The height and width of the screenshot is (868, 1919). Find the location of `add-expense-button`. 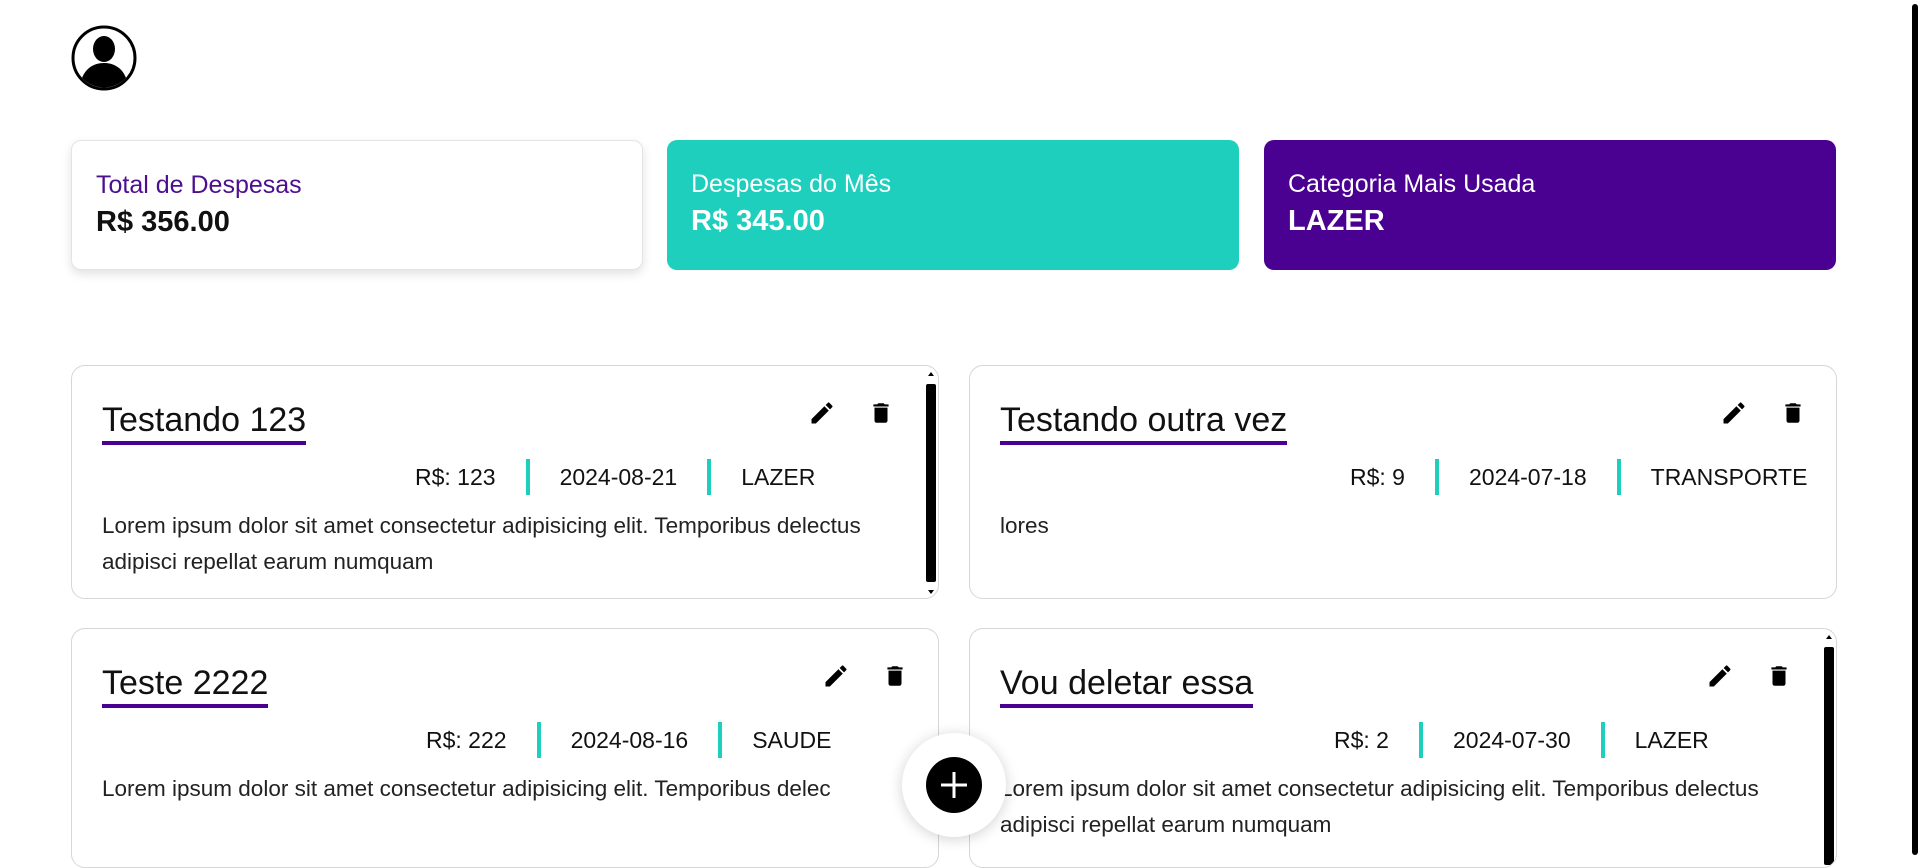

add-expense-button is located at coordinates (954, 785).